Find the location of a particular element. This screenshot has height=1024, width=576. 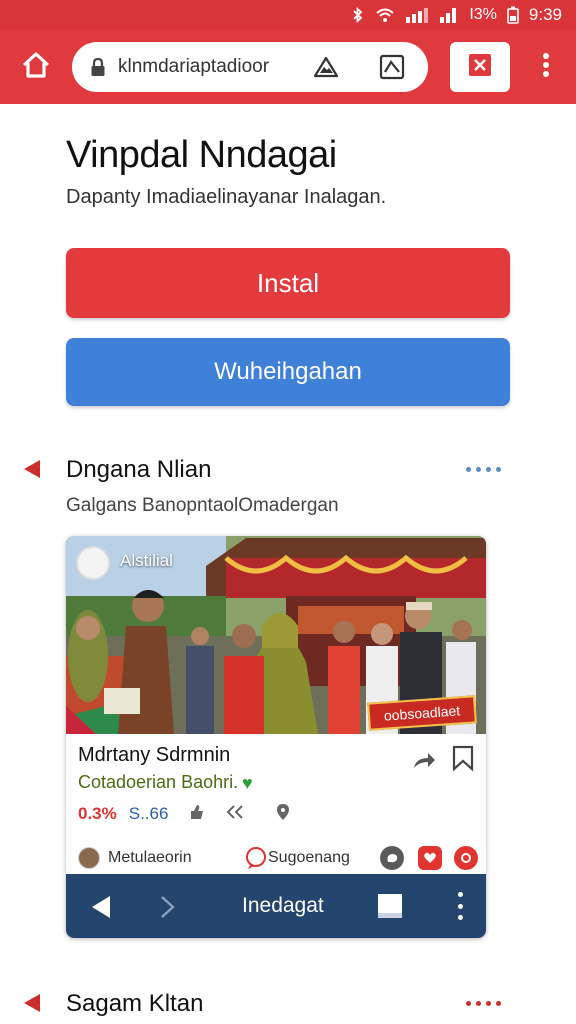

record-icon is located at coordinates (466, 858).